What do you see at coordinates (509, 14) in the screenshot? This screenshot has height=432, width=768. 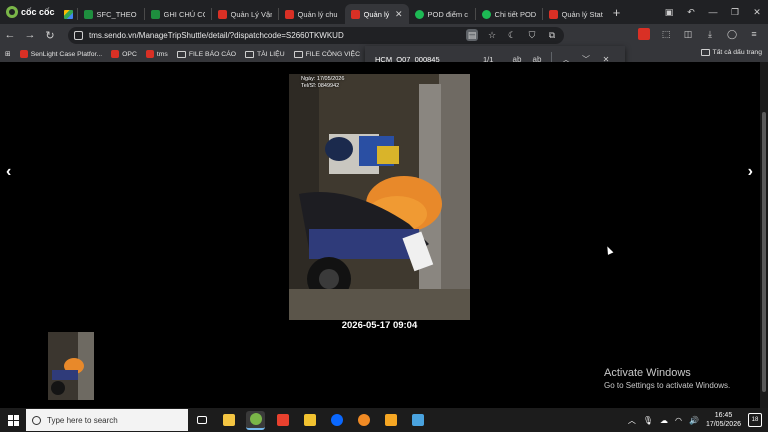 I see `tab-chi-tiet-pod: Chi tiết POD` at bounding box center [509, 14].